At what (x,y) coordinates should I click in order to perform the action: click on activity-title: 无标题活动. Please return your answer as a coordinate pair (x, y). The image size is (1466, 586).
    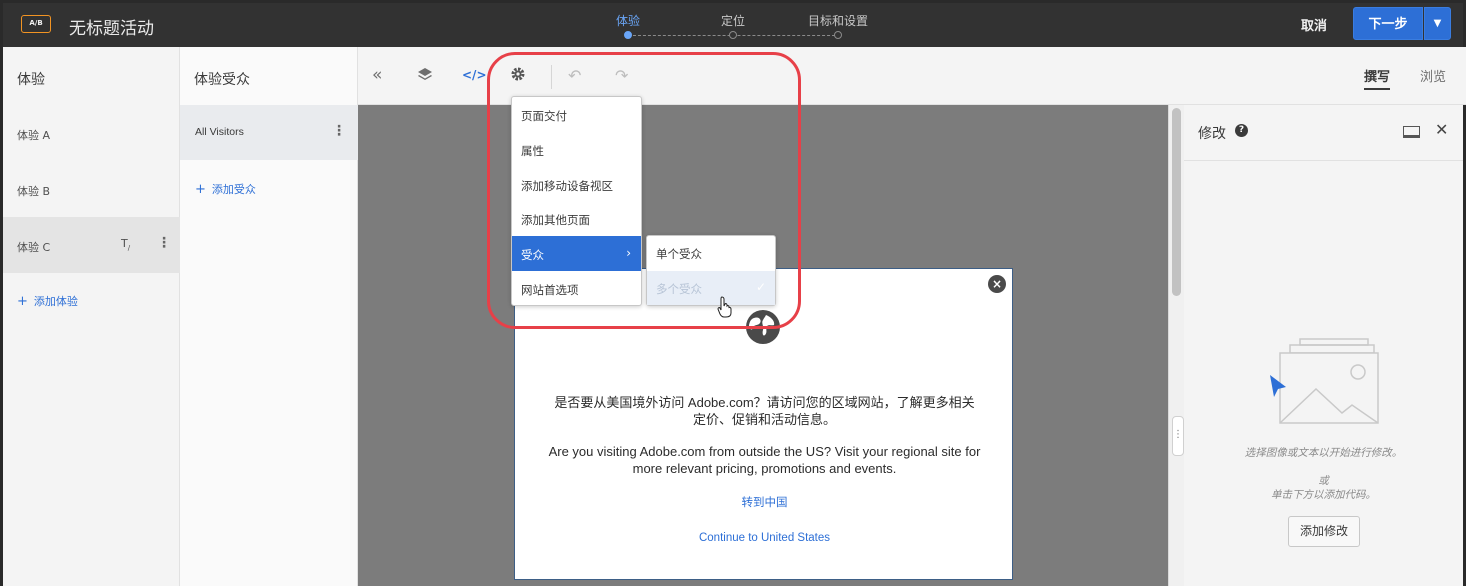
    Looking at the image, I should click on (111, 26).